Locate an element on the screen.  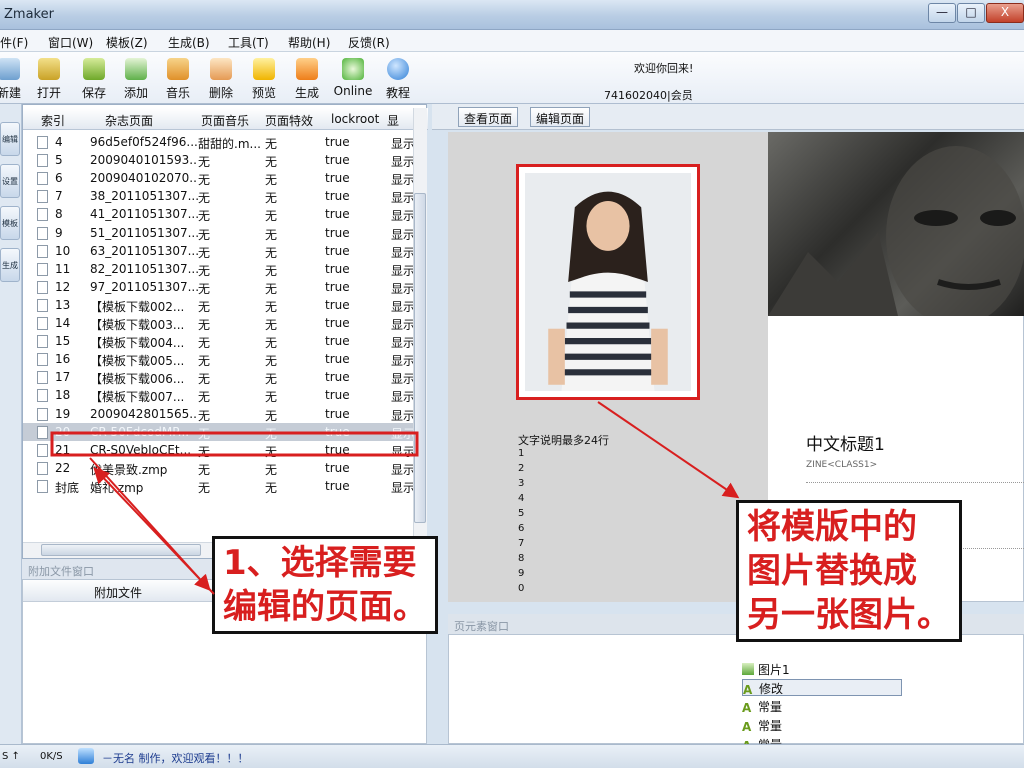
tree-item-image: 图片1 is located at coordinates (766, 669).